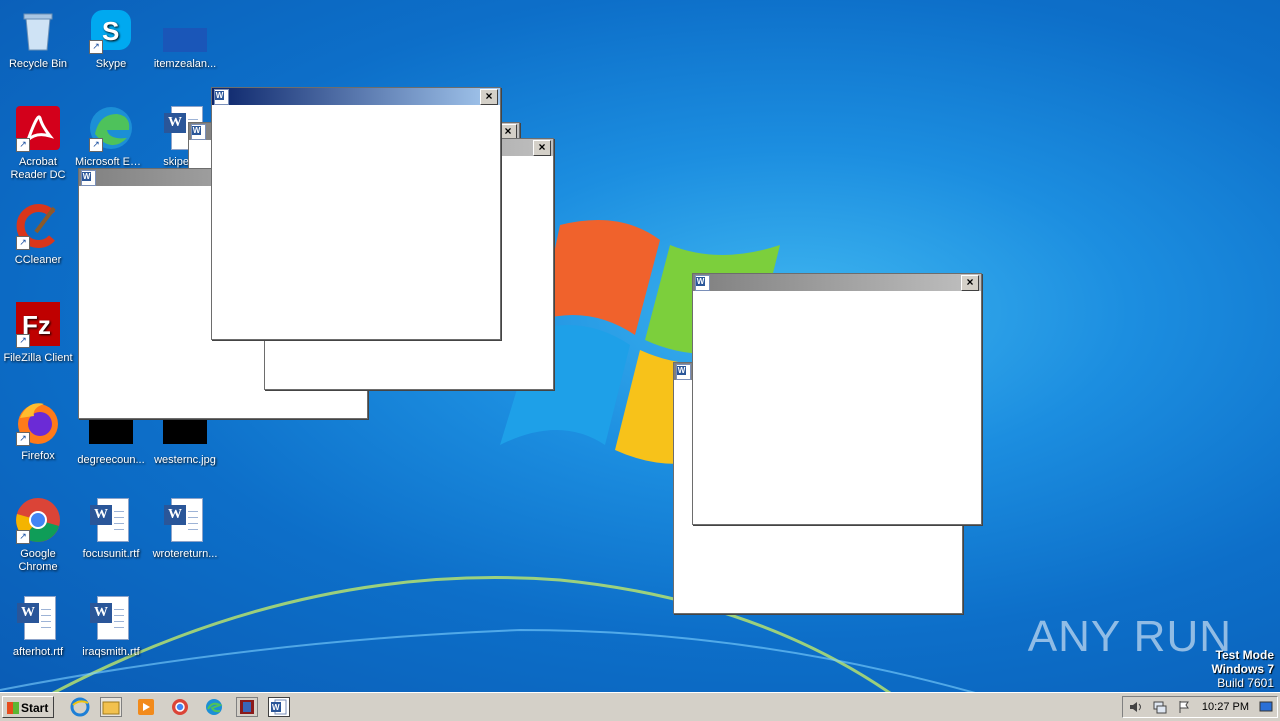 The height and width of the screenshot is (721, 1280). Describe the element at coordinates (38, 535) in the screenshot. I see `chrome-icon: ↗ Google Chrome` at that location.